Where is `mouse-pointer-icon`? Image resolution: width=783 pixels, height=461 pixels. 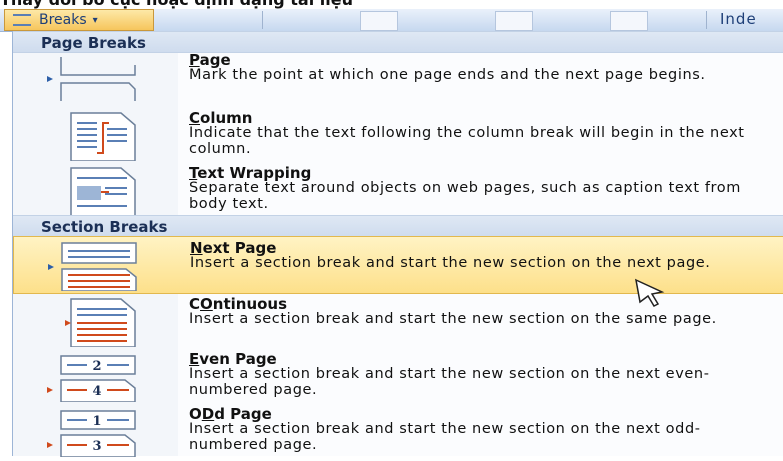 mouse-pointer-icon is located at coordinates (650, 292).